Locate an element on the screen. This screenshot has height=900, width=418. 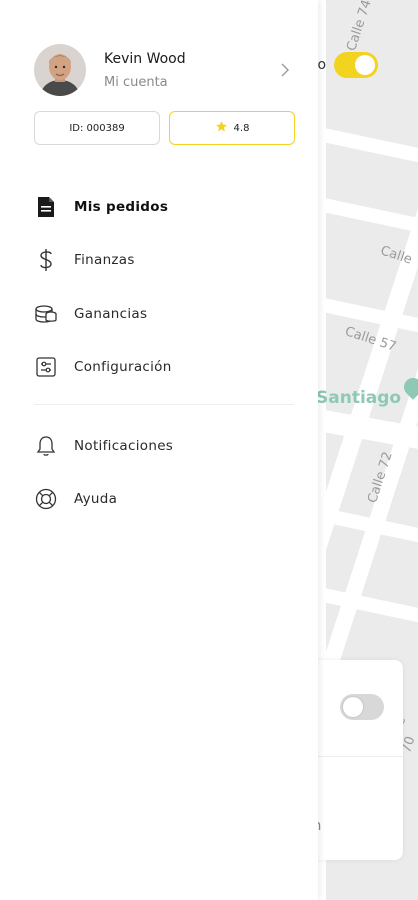
place-label: Santiago is located at coordinates (359, 398).